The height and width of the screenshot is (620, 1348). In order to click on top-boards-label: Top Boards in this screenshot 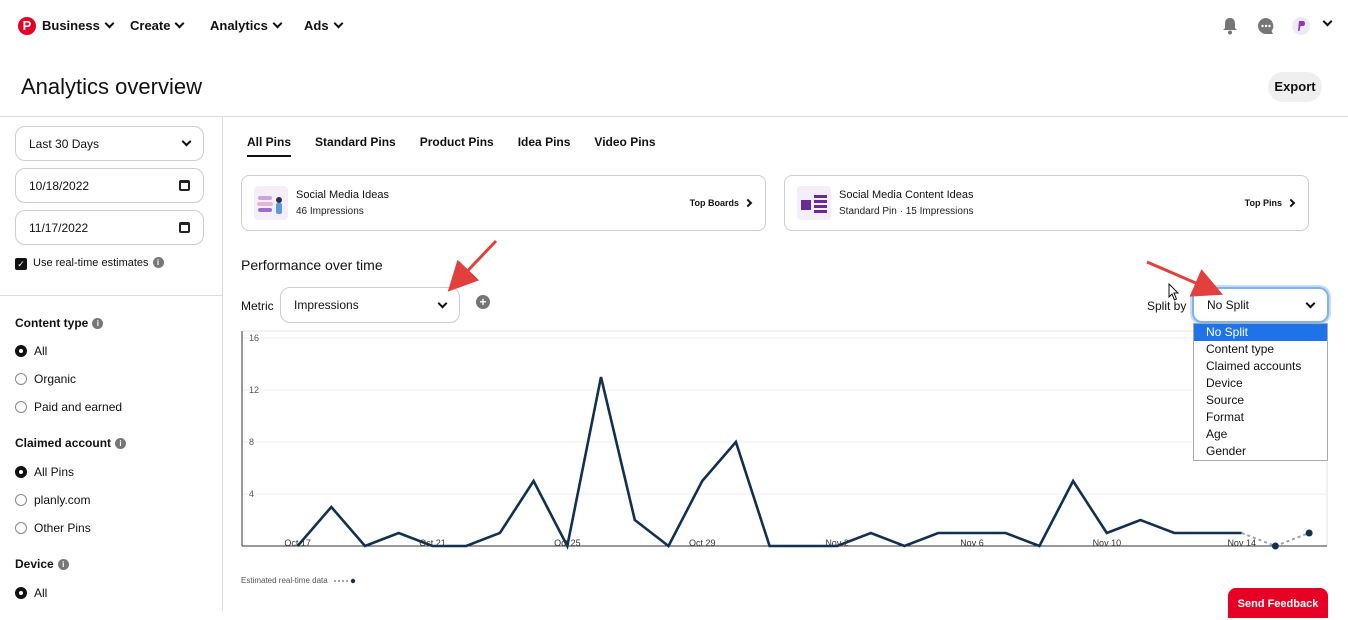, I will do `click(714, 203)`.